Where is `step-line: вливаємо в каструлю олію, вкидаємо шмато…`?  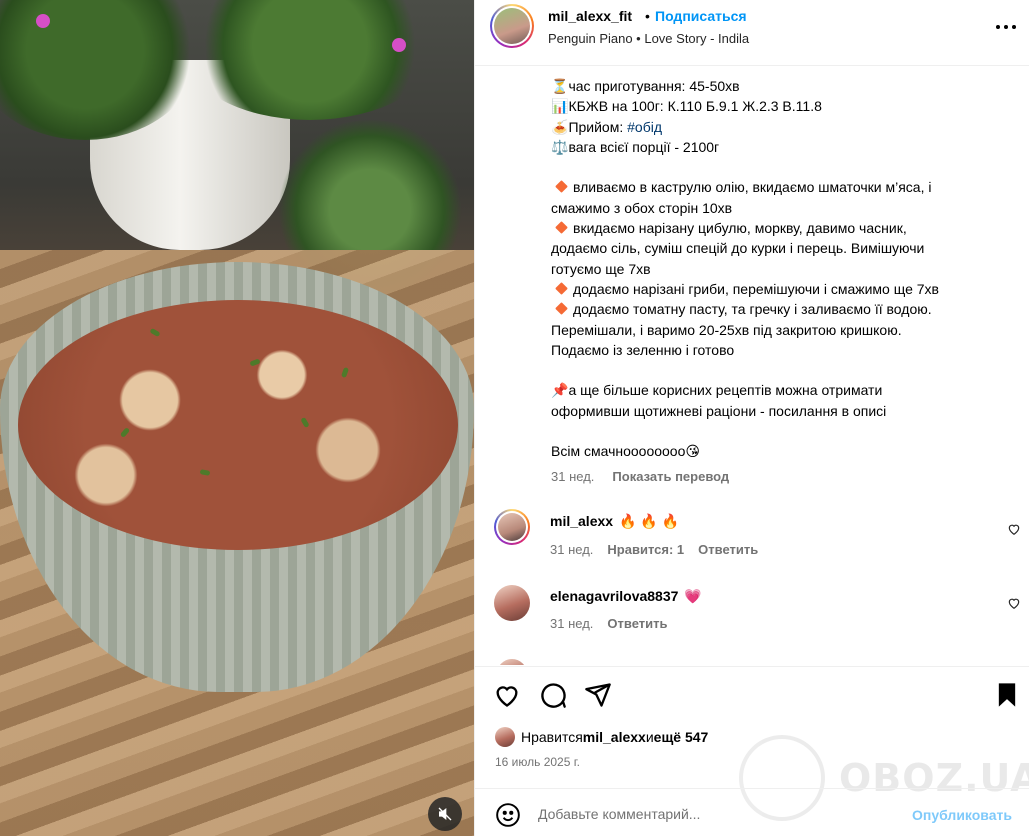
step-line: вливаємо в каструлю олію, вкидаємо шмато… is located at coordinates (778, 187).